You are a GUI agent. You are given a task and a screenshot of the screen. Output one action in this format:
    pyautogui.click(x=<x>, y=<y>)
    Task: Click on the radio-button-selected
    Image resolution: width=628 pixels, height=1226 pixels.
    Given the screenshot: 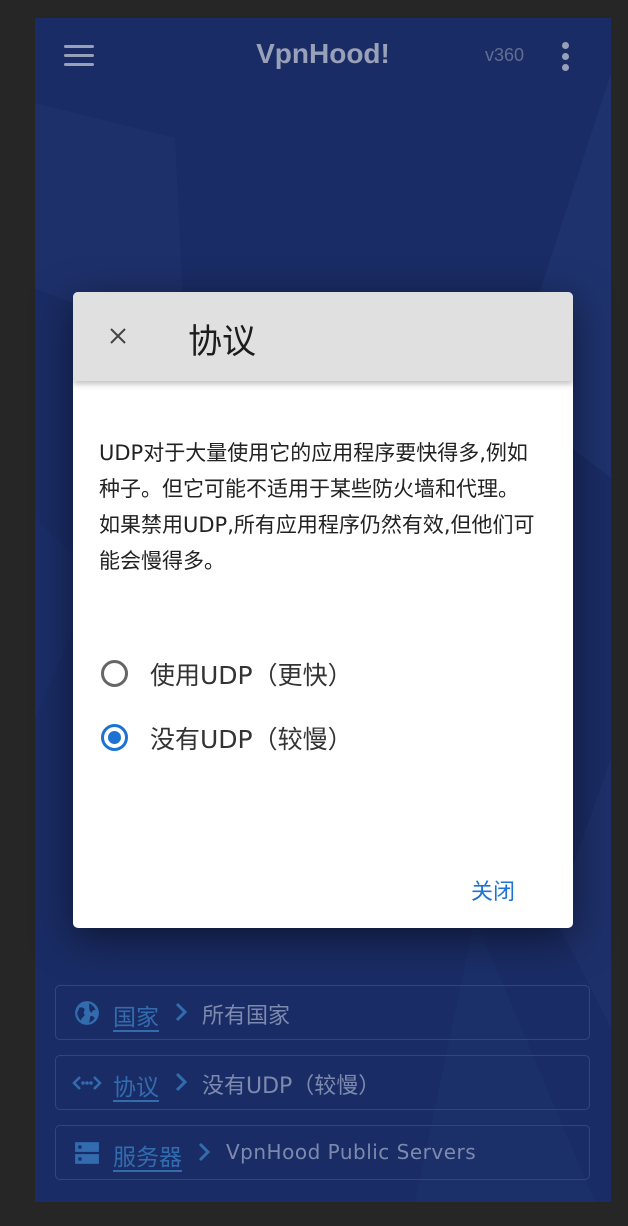 What is the action you would take?
    pyautogui.click(x=114, y=737)
    